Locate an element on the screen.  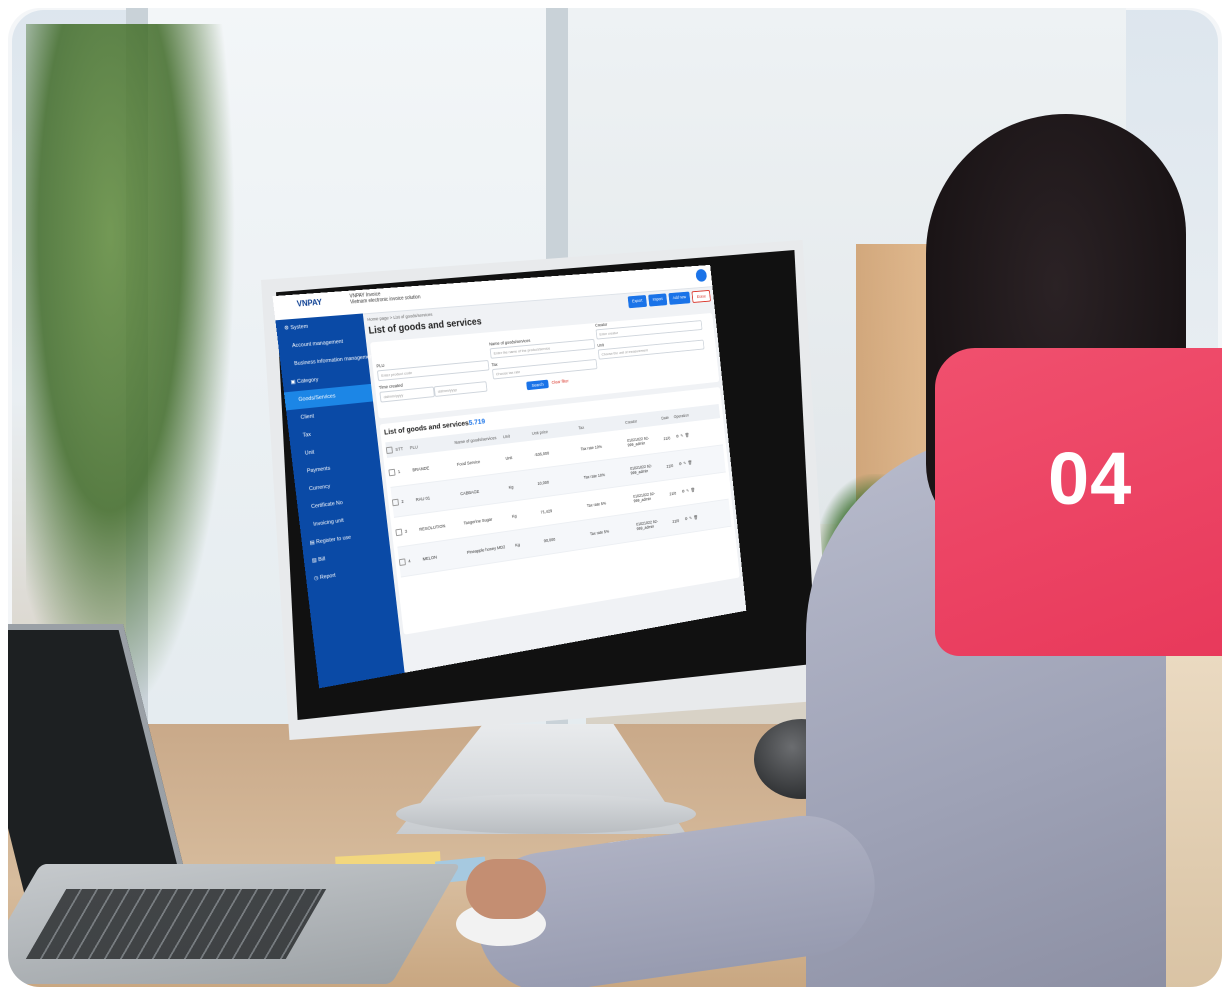
cell: 3 is located at coordinates (406, 531).